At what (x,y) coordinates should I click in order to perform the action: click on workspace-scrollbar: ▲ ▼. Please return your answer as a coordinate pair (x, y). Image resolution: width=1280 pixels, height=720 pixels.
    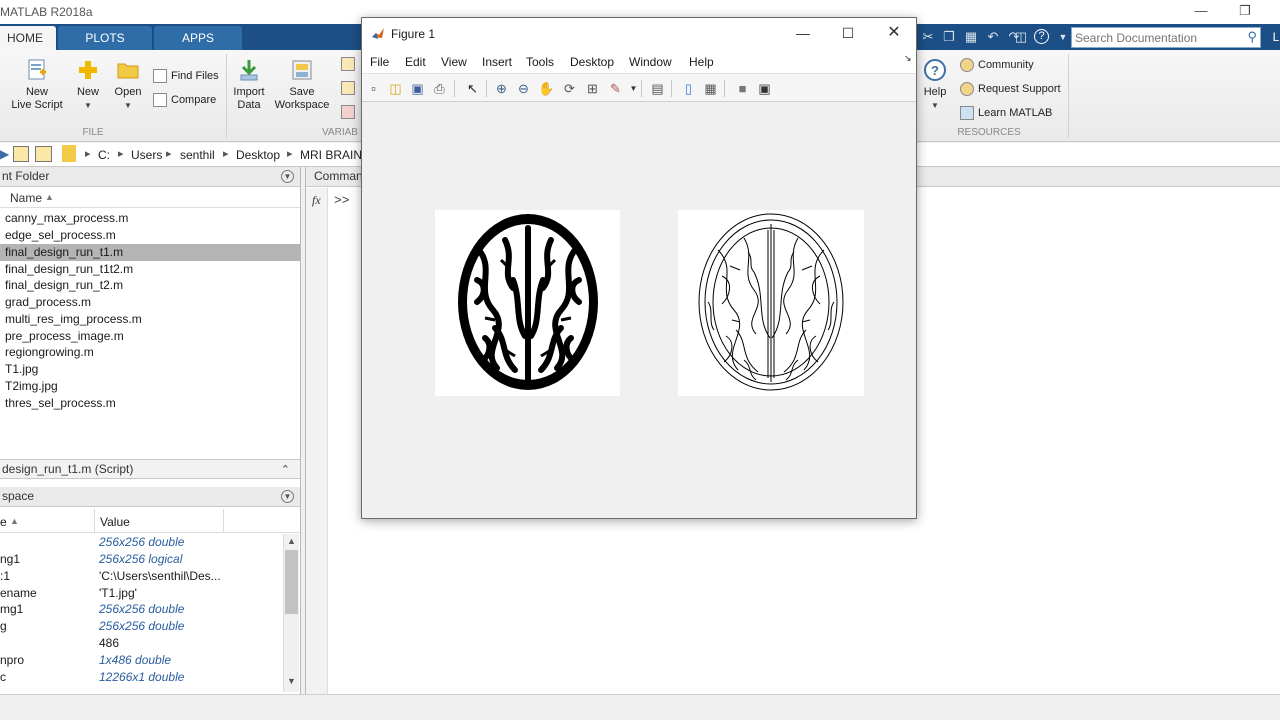
    Looking at the image, I should click on (291, 613).